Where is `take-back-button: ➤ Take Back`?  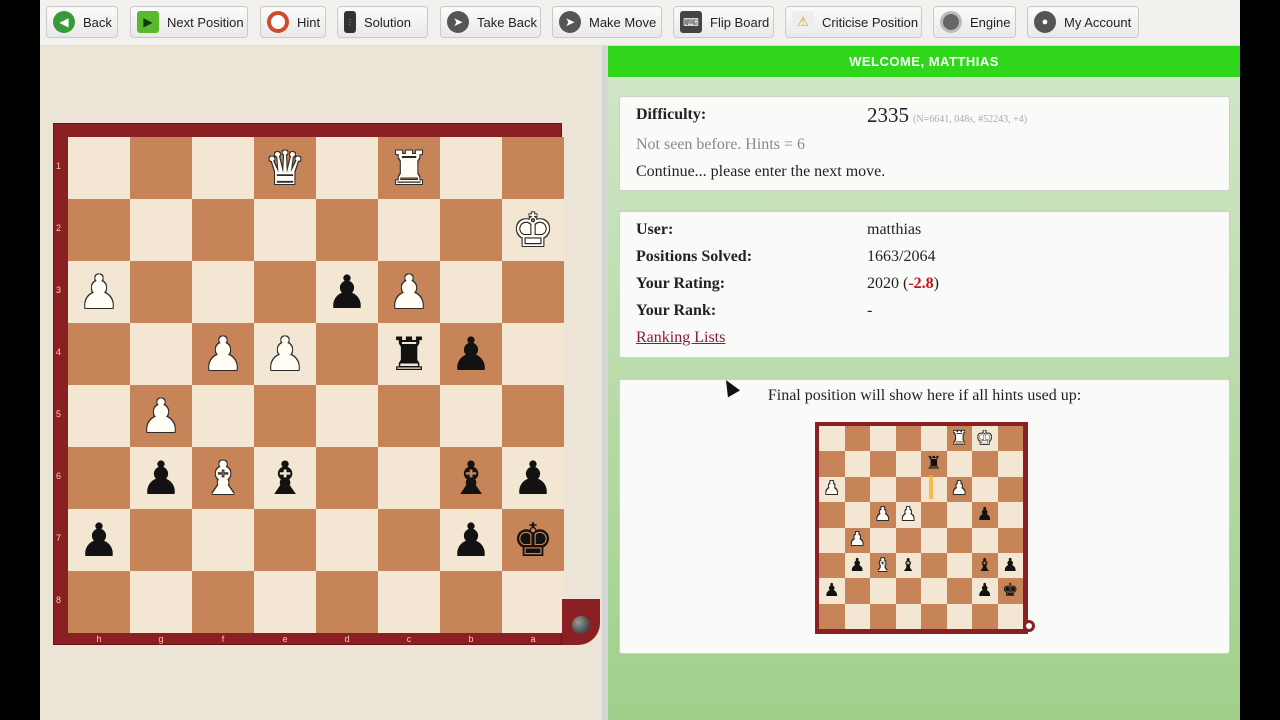 take-back-button: ➤ Take Back is located at coordinates (490, 22).